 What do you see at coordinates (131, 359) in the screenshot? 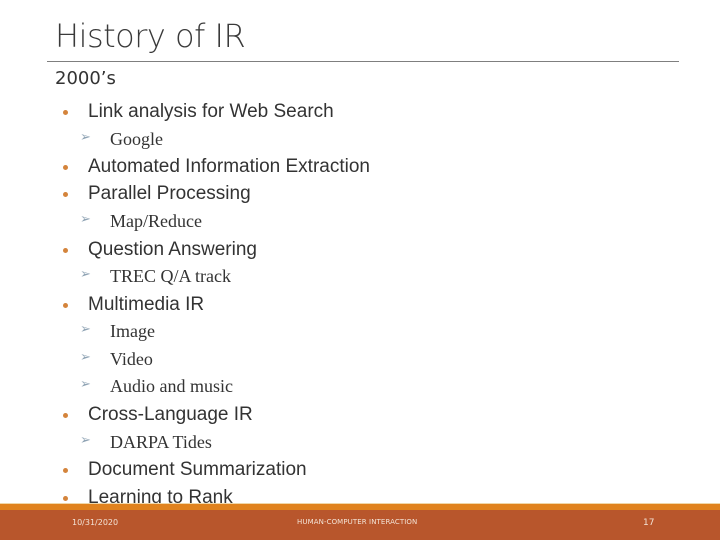
I see `sub-list-item-text: Video` at bounding box center [131, 359].